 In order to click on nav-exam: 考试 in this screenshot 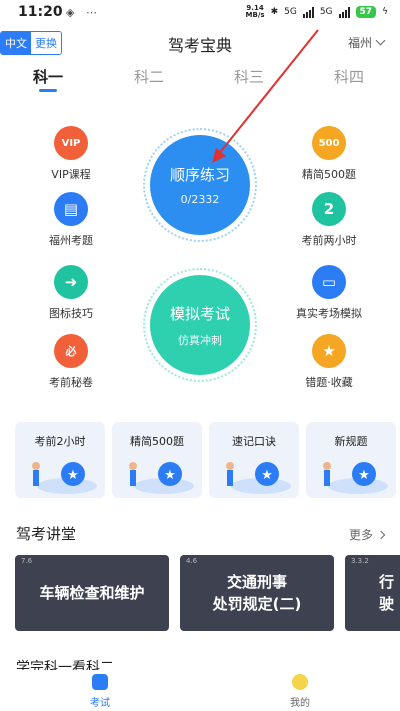, I will do `click(100, 691)`.